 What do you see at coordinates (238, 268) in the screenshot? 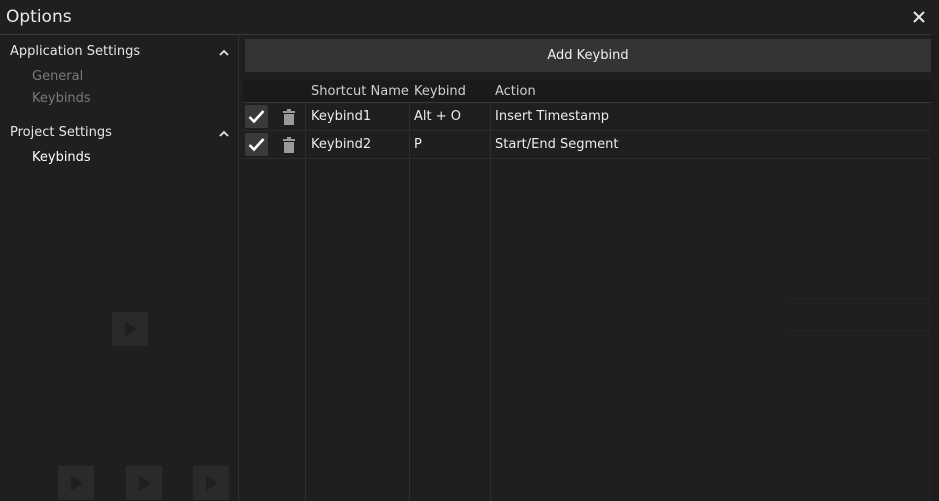
I see `sidebar-divider` at bounding box center [238, 268].